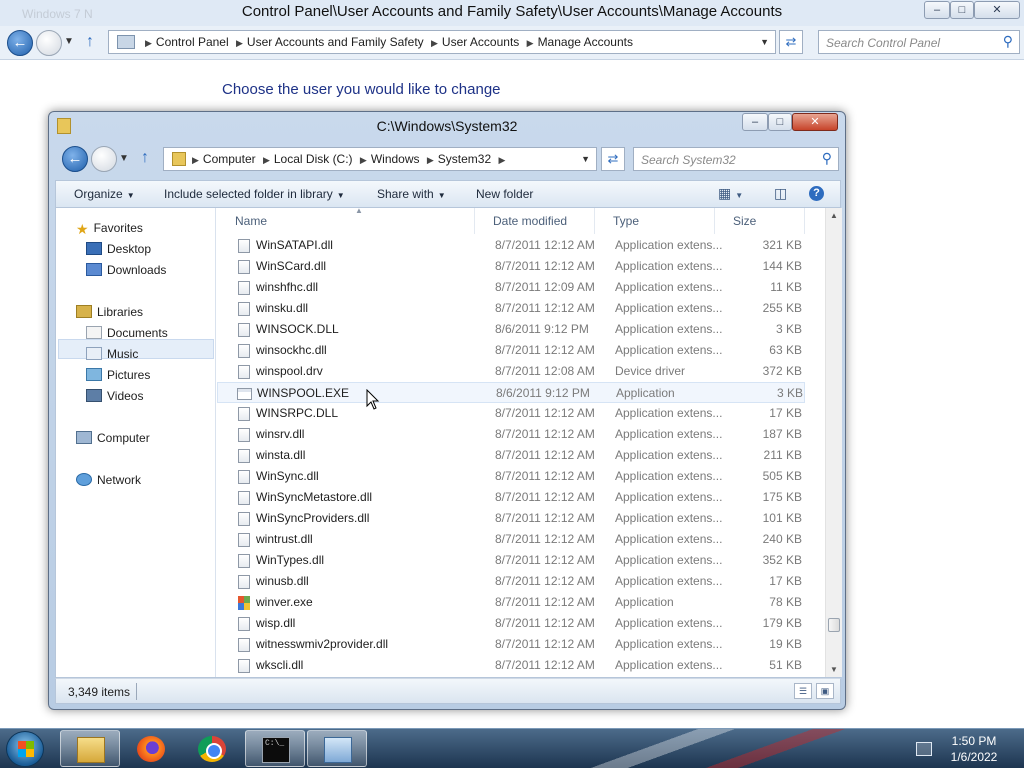 The width and height of the screenshot is (1024, 768). I want to click on recent-pages-dropdown-icon: ▼, so click(69, 41).